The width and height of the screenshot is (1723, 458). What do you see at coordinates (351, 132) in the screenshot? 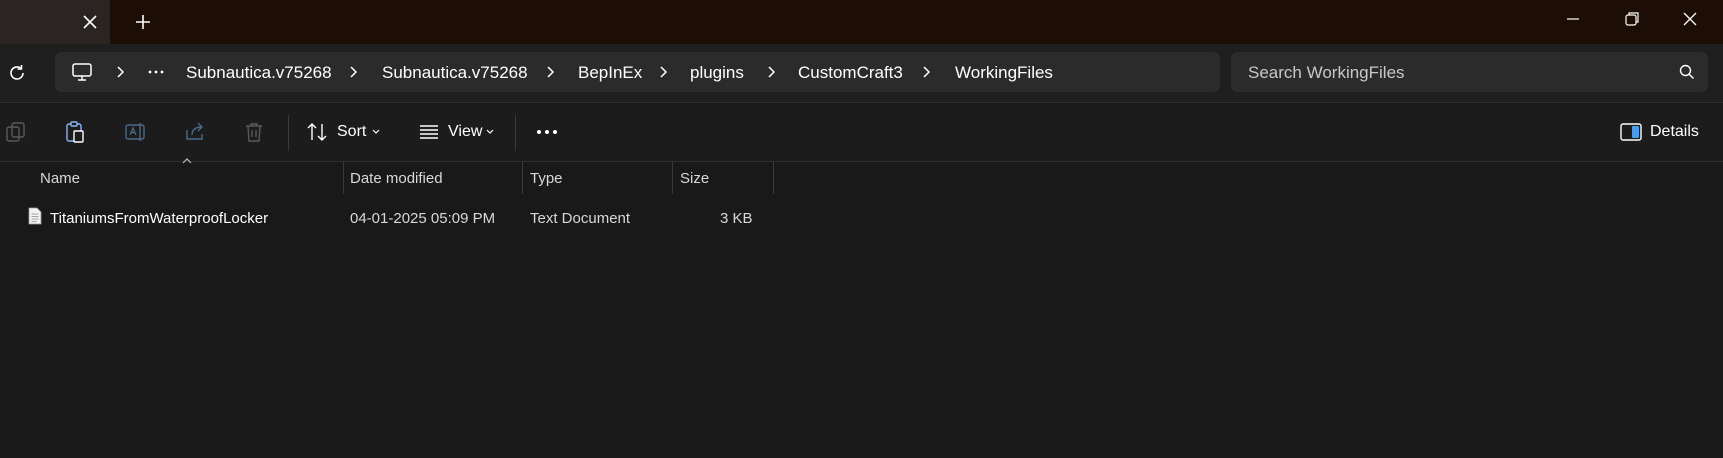
I see `sort-button: Sort` at bounding box center [351, 132].